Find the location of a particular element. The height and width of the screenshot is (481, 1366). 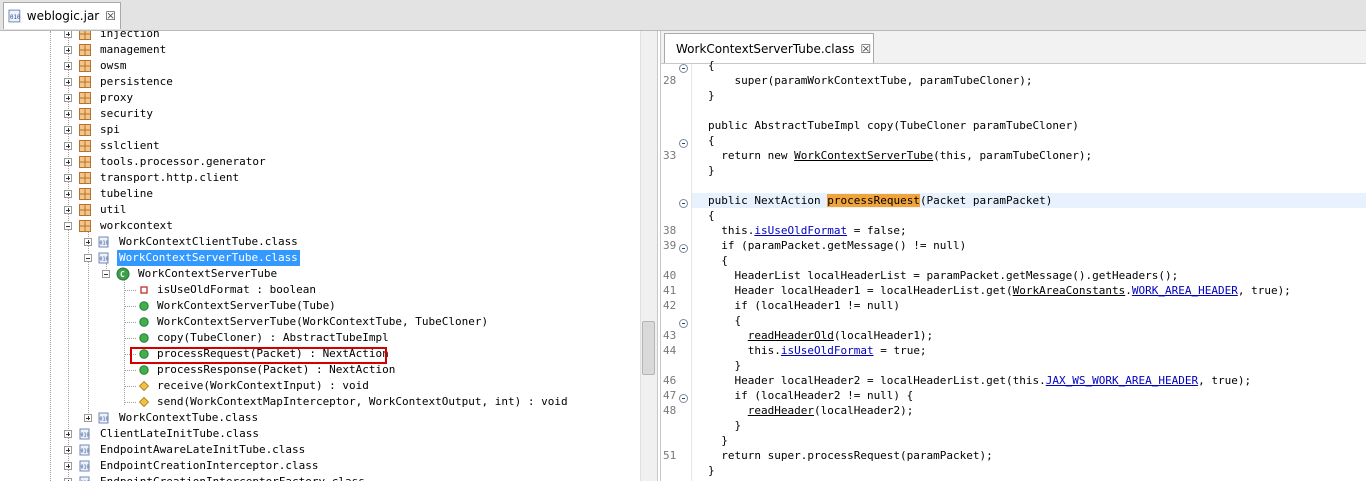

line-number: 46 is located at coordinates (670, 380).